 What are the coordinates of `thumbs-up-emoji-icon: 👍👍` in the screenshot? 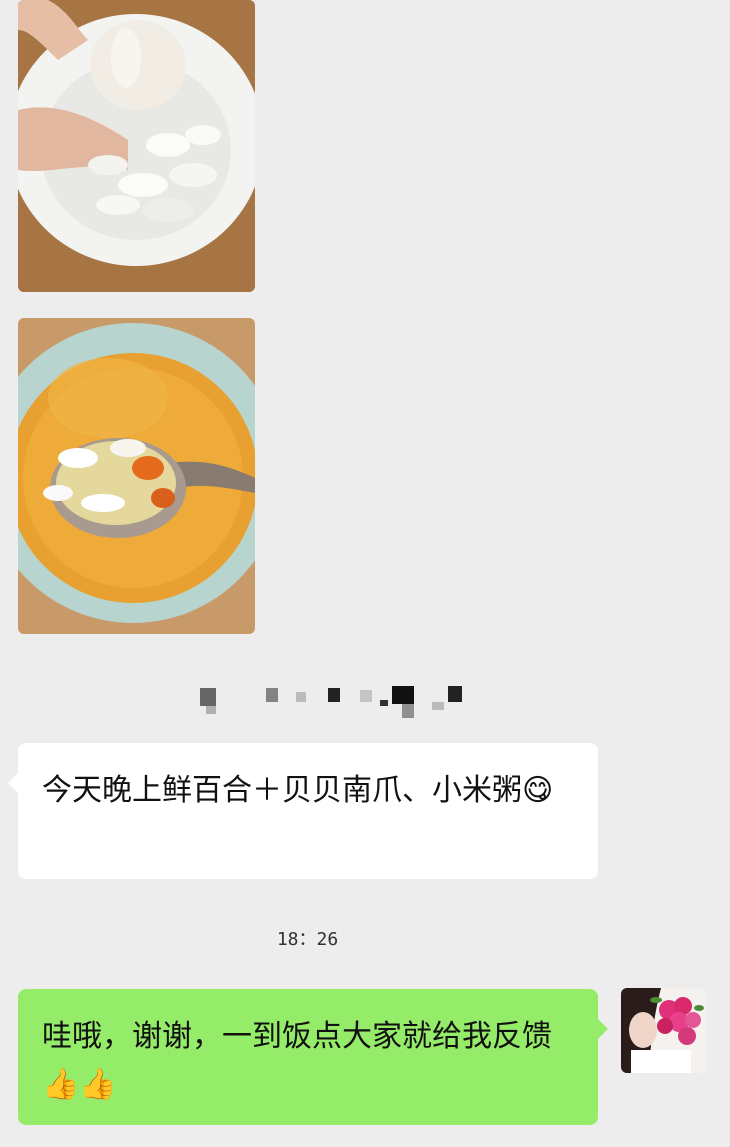 It's located at (79, 1084).